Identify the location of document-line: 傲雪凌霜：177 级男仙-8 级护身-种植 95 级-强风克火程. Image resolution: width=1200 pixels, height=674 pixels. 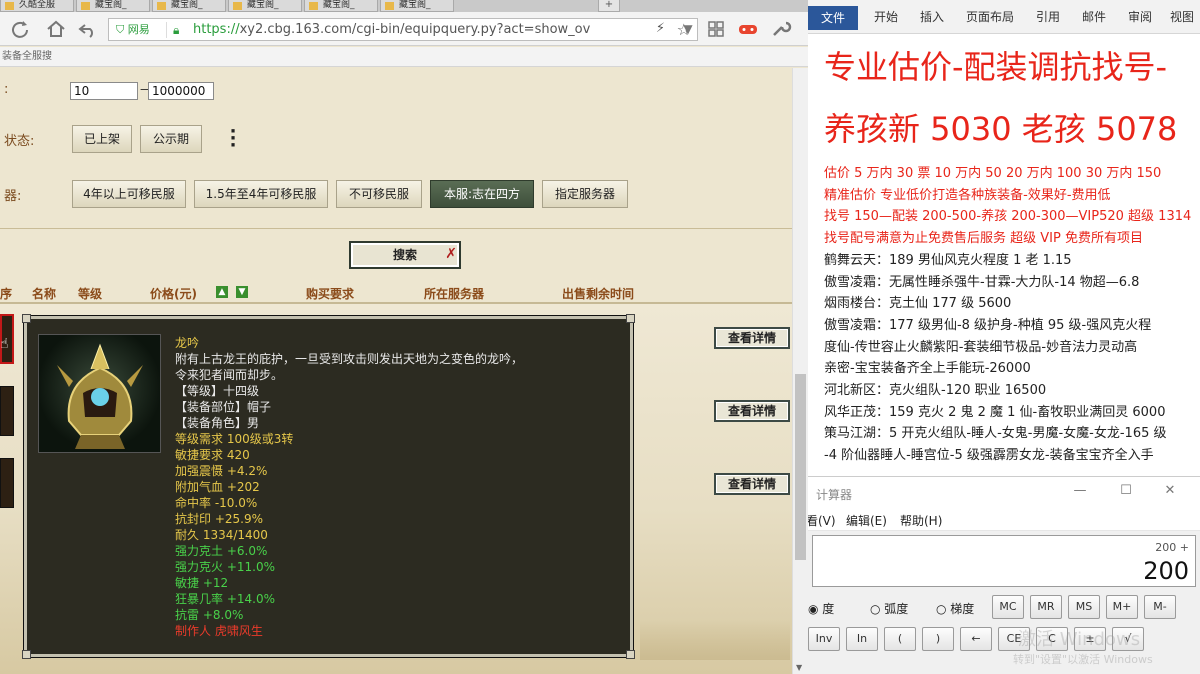
(988, 325).